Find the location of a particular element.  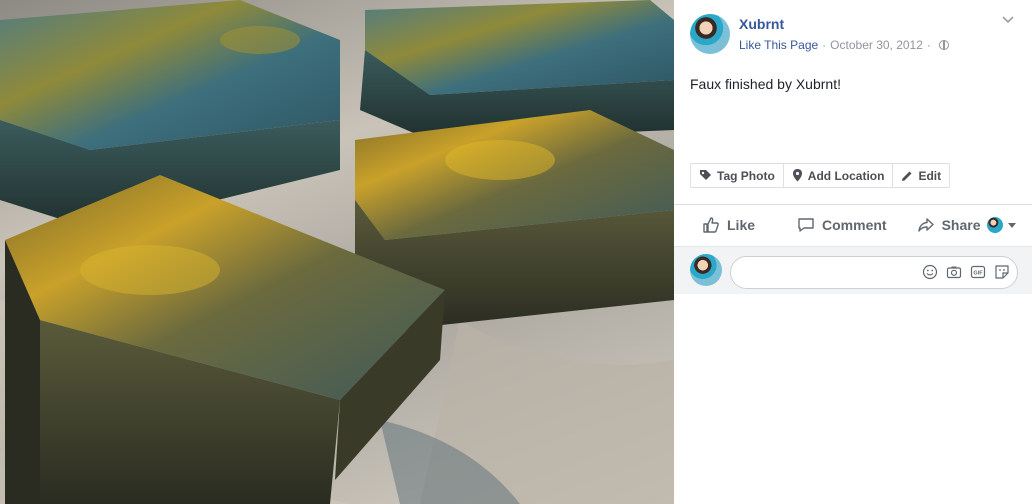

share-label: Share is located at coordinates (961, 225).